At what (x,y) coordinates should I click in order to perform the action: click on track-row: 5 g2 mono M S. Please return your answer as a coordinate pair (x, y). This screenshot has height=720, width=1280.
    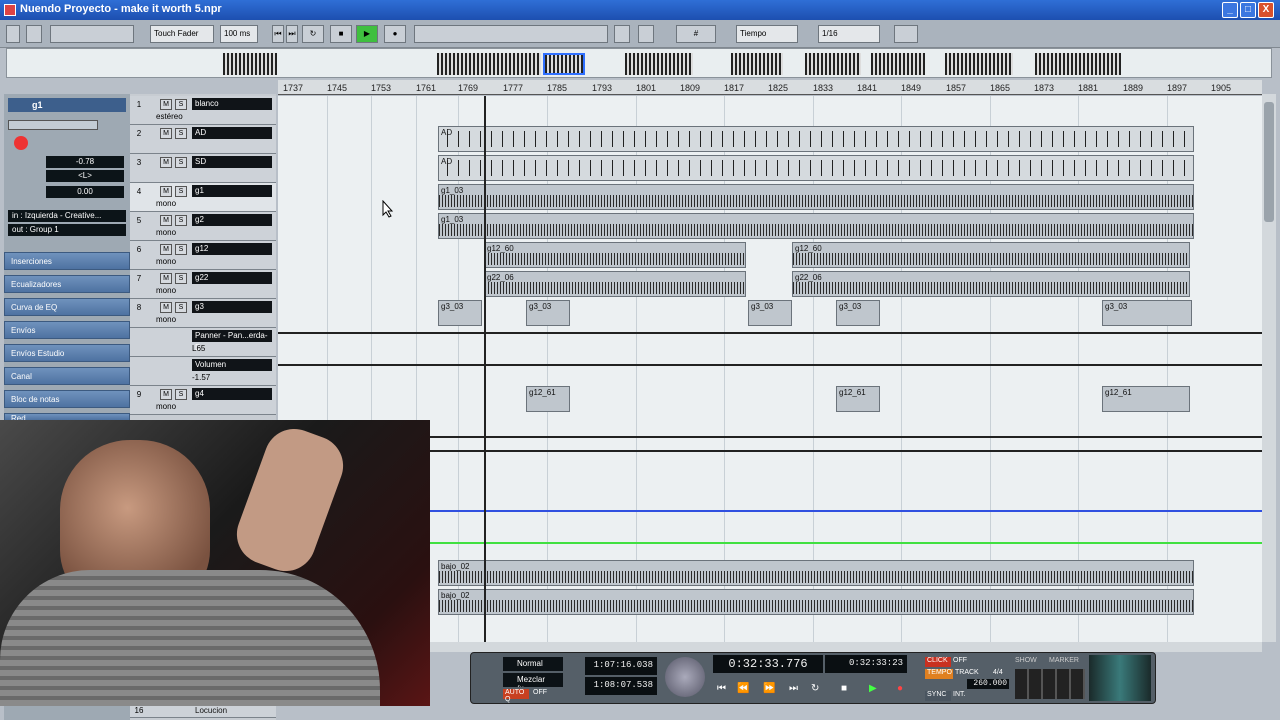
    Looking at the image, I should click on (203, 226).